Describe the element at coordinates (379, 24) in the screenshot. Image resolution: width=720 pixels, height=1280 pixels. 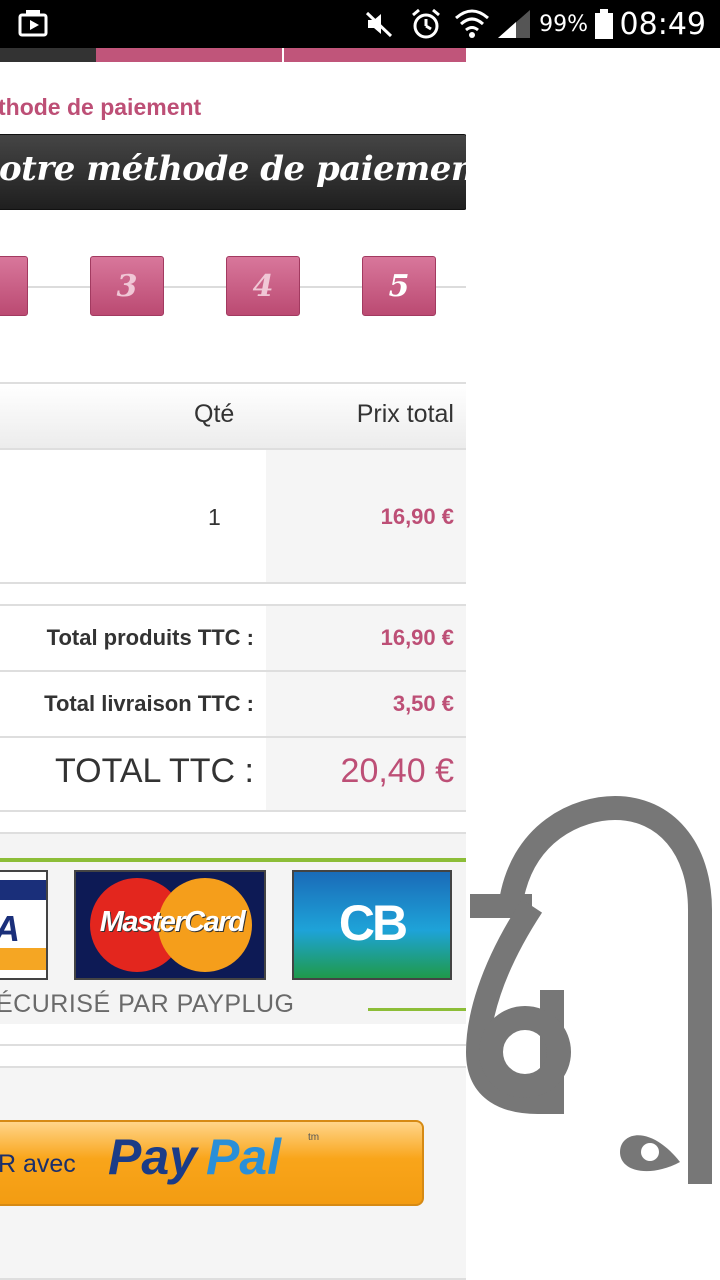
I see `mute-icon` at that location.